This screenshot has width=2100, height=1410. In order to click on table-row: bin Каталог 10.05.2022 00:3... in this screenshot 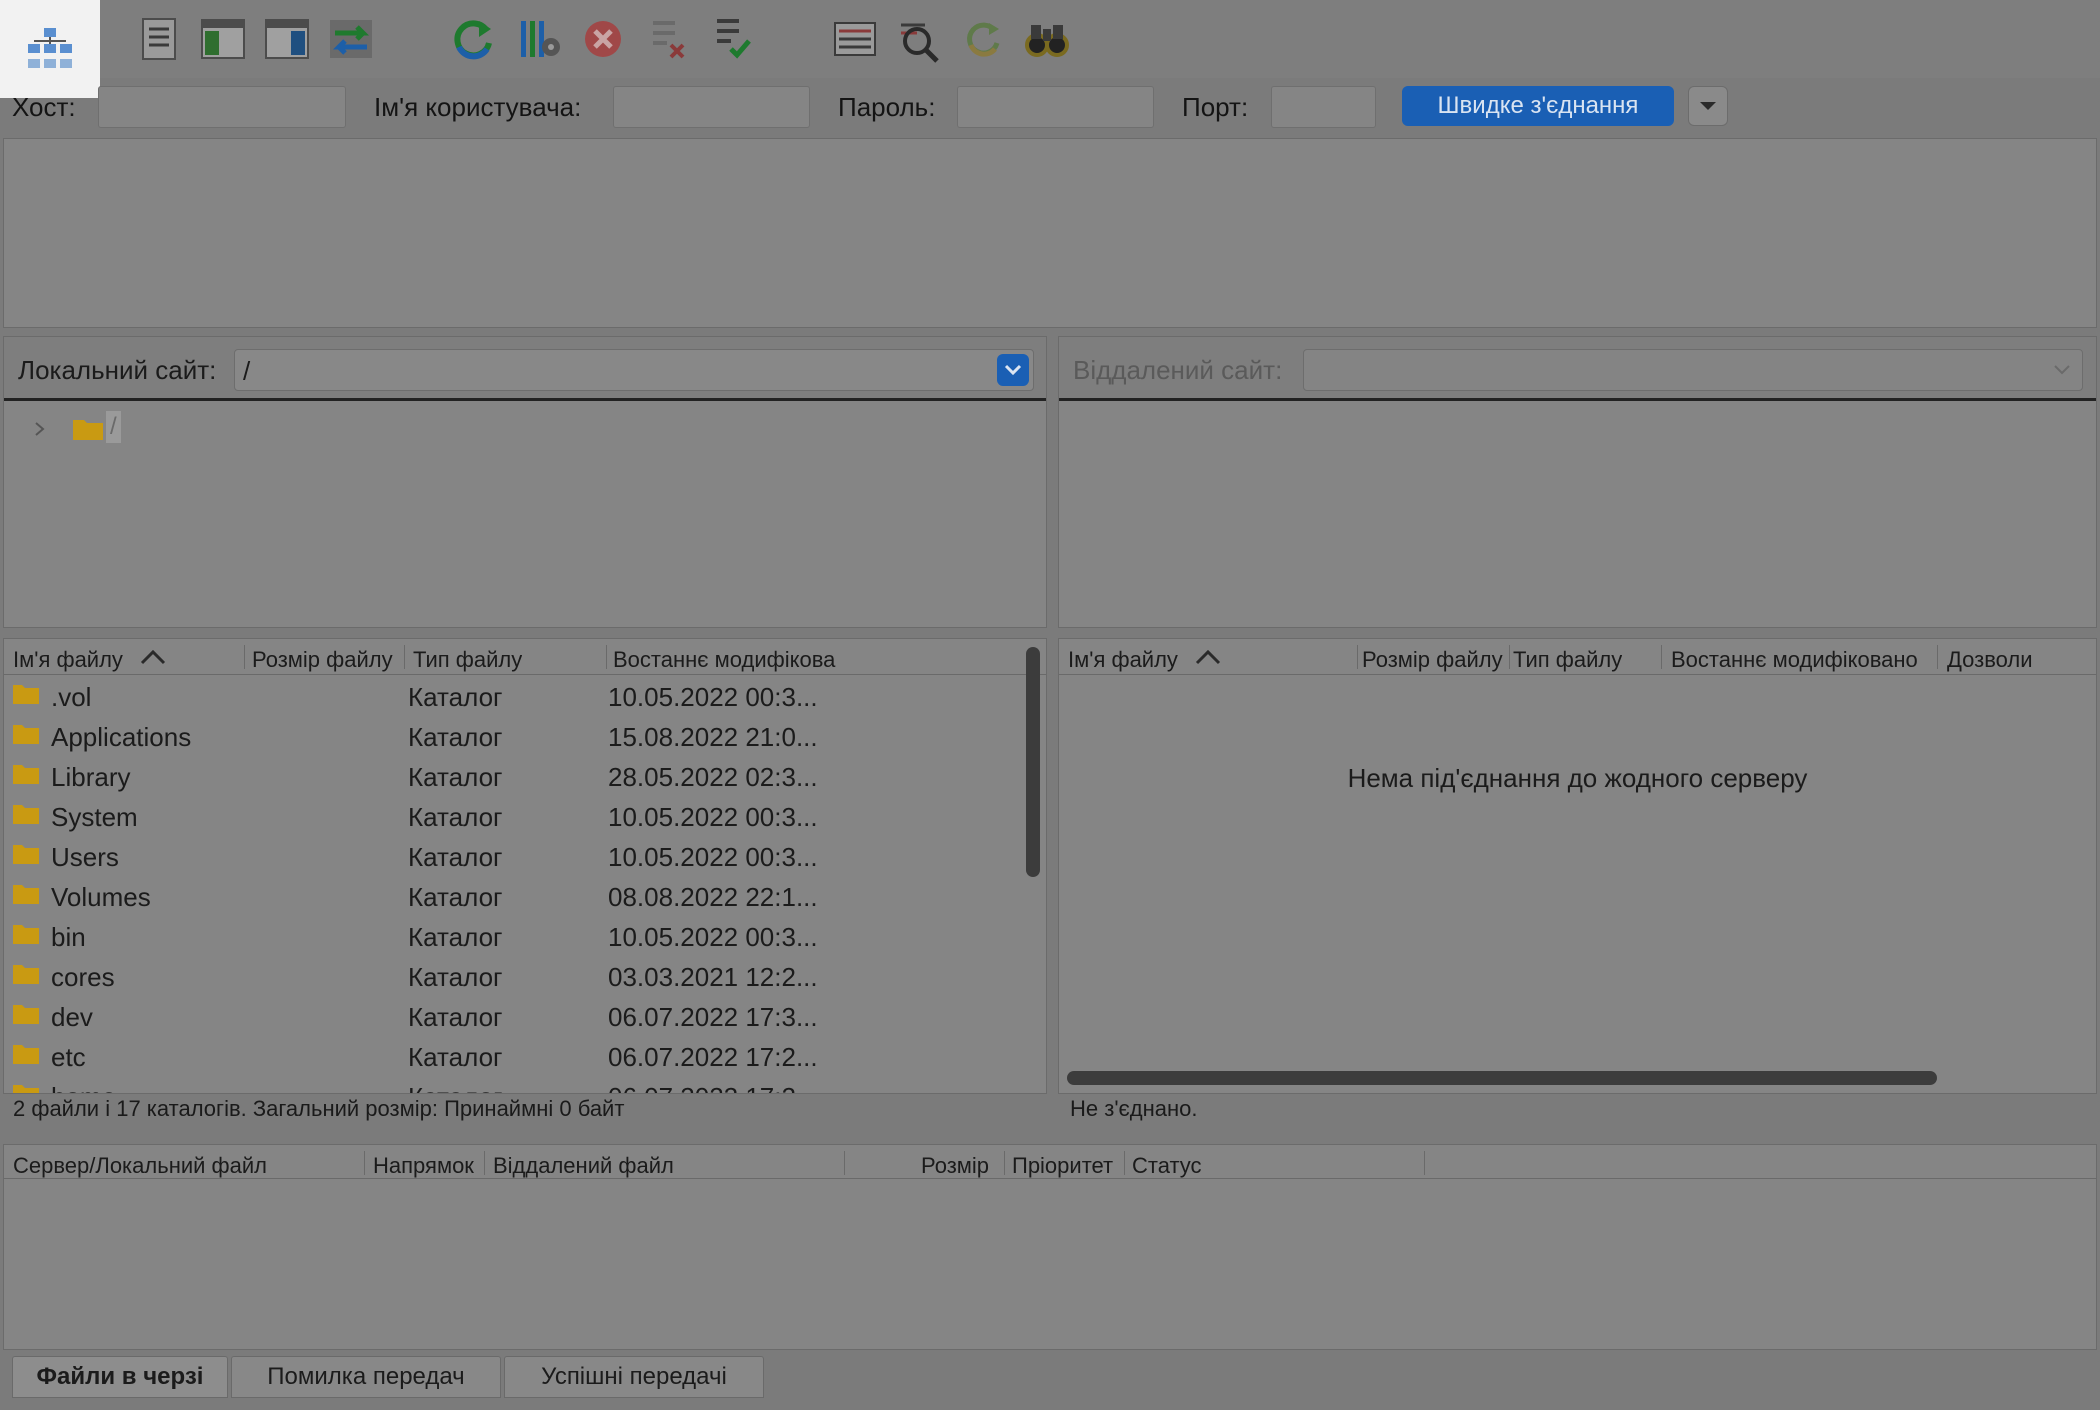, I will do `click(510, 935)`.